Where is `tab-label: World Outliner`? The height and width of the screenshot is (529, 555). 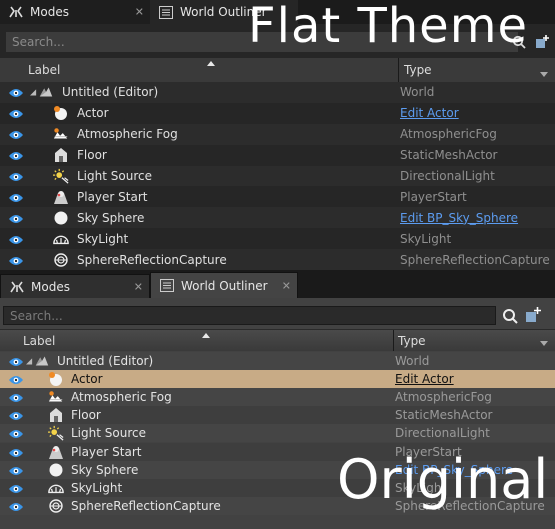 tab-label: World Outliner is located at coordinates (224, 285).